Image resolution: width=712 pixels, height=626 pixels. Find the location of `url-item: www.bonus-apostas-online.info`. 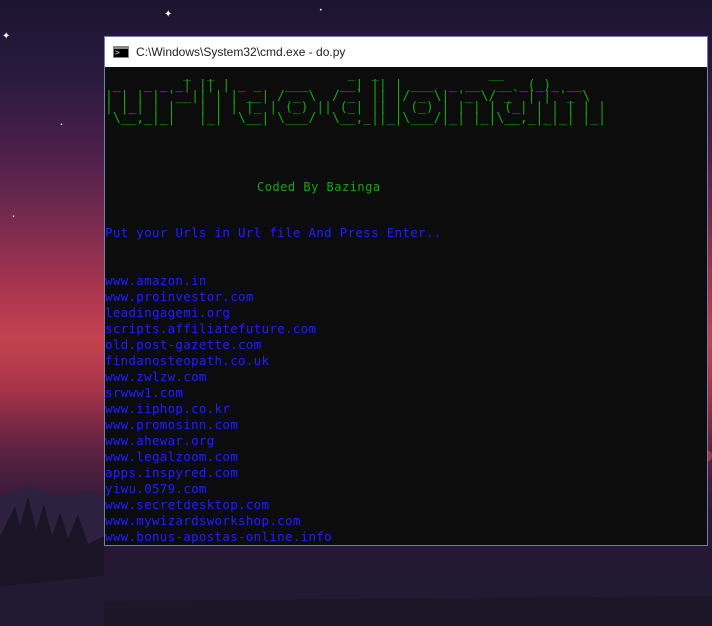

url-item: www.bonus-apostas-online.info is located at coordinates (218, 536).